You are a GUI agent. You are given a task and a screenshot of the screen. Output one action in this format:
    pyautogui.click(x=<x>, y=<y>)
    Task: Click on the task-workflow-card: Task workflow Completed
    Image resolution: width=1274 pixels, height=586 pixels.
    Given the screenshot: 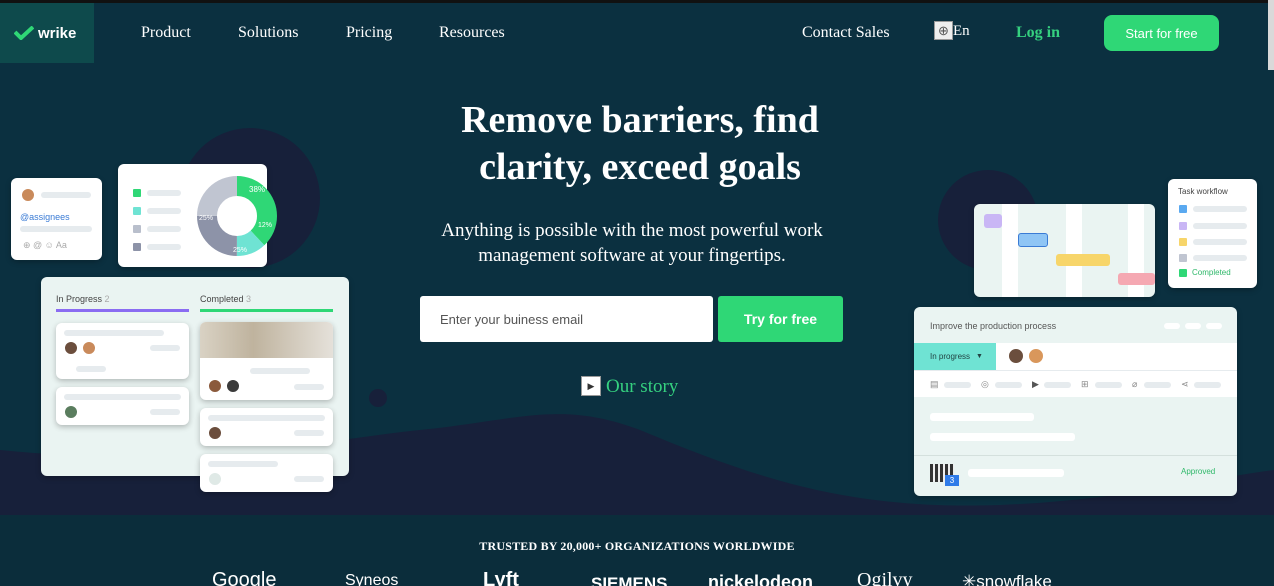 What is the action you would take?
    pyautogui.click(x=1212, y=233)
    